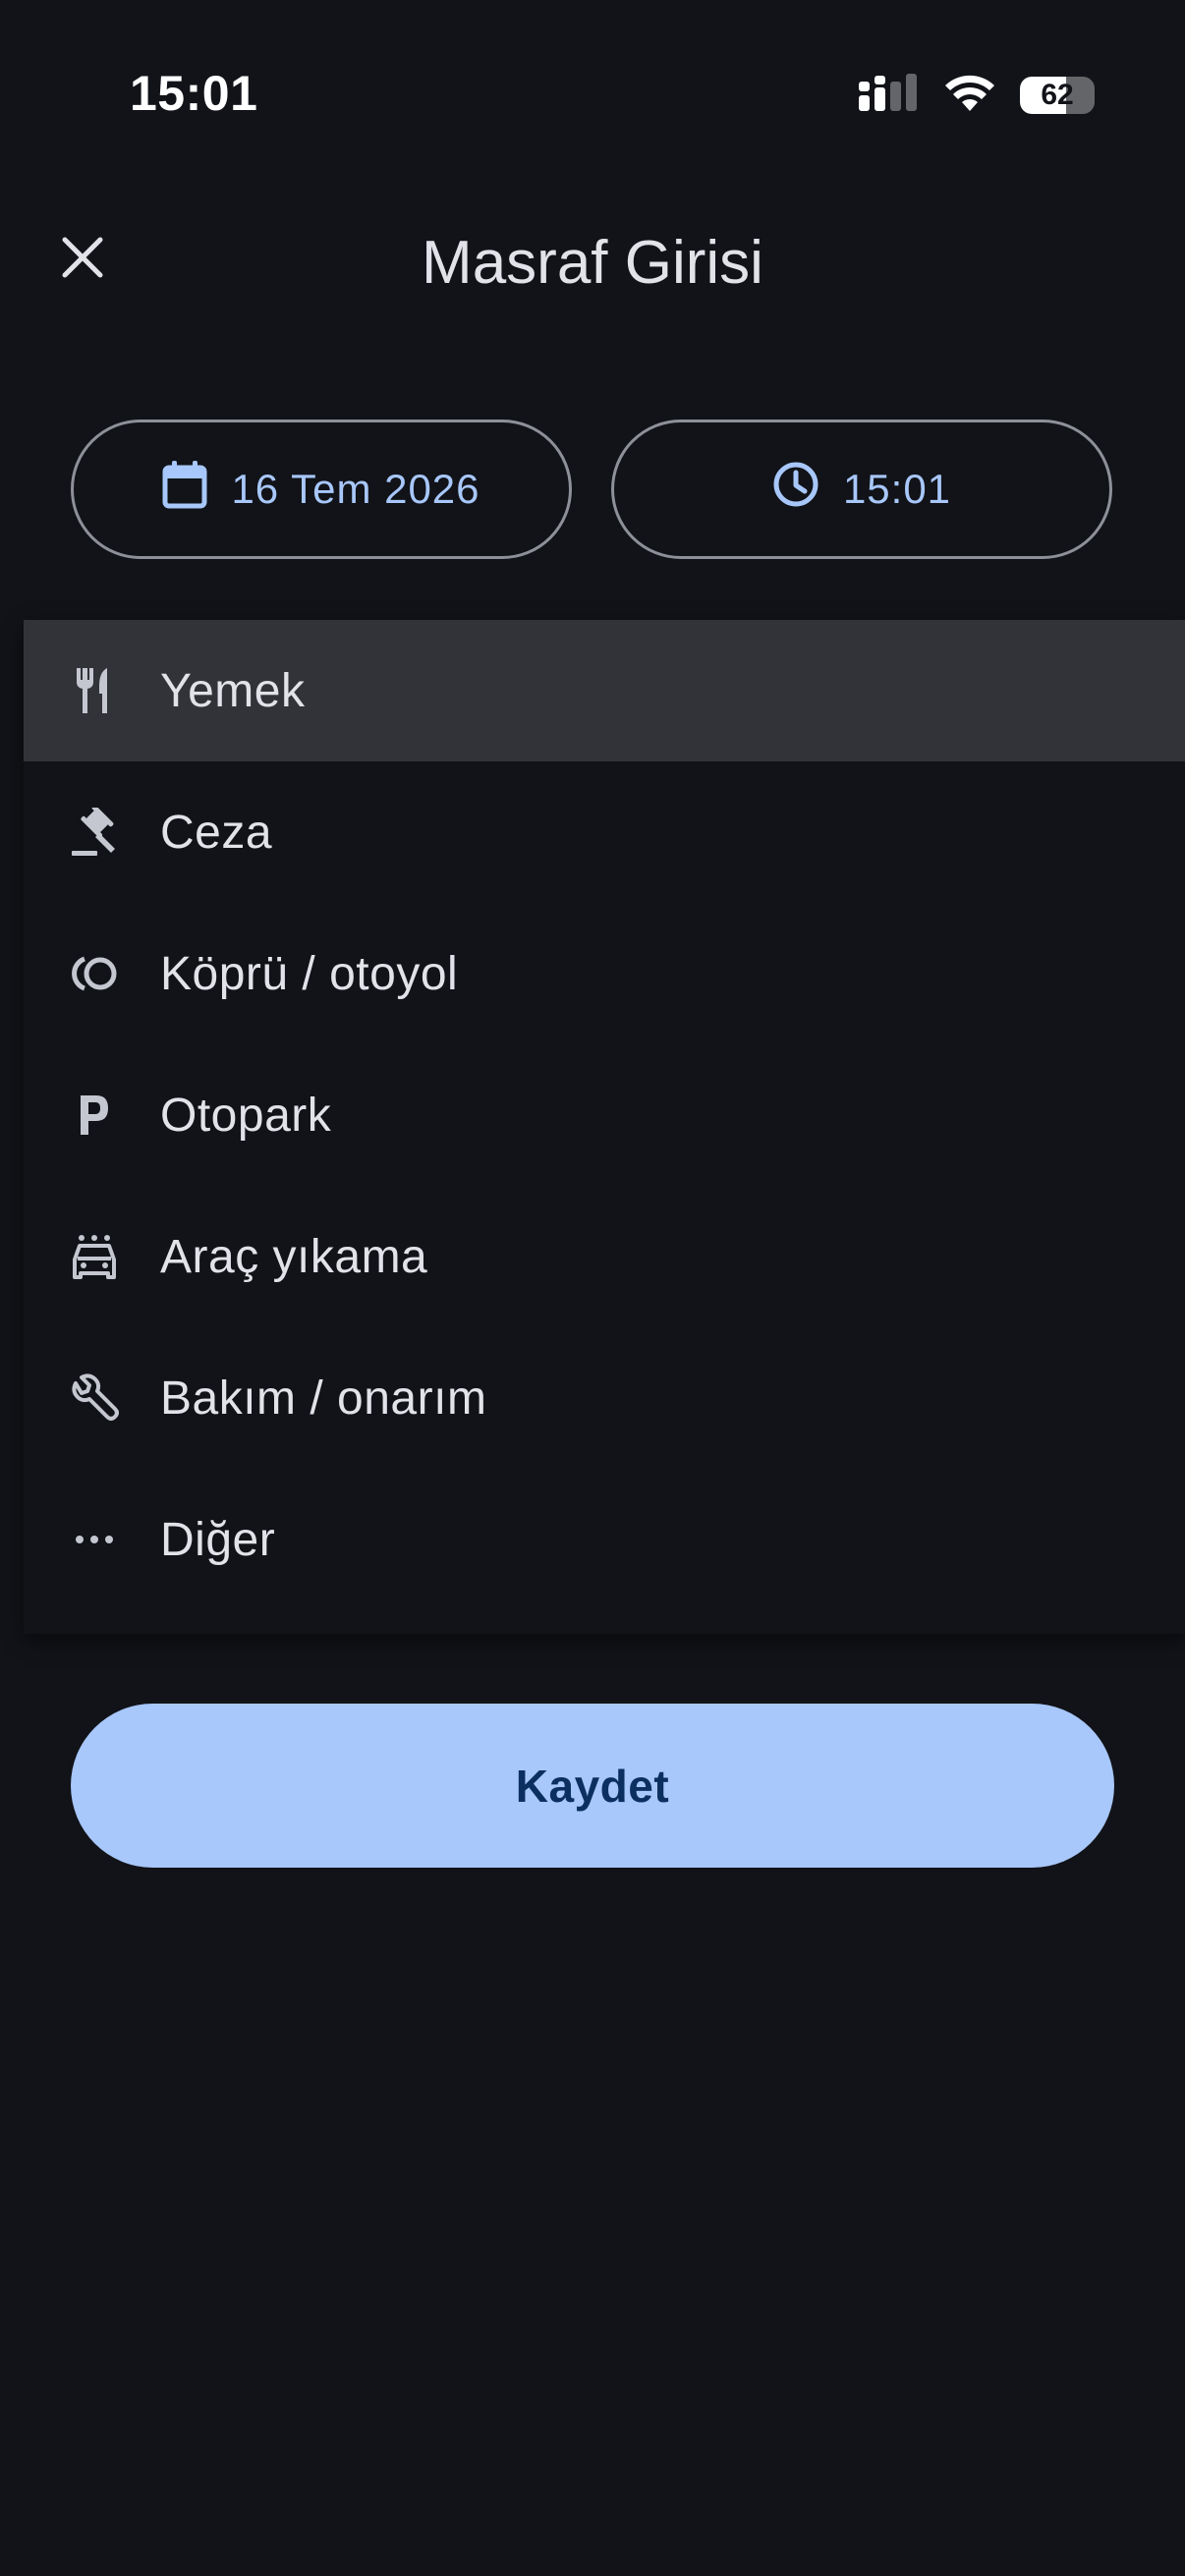  Describe the element at coordinates (604, 1115) in the screenshot. I see `menu-item-otopark: Otopark` at that location.